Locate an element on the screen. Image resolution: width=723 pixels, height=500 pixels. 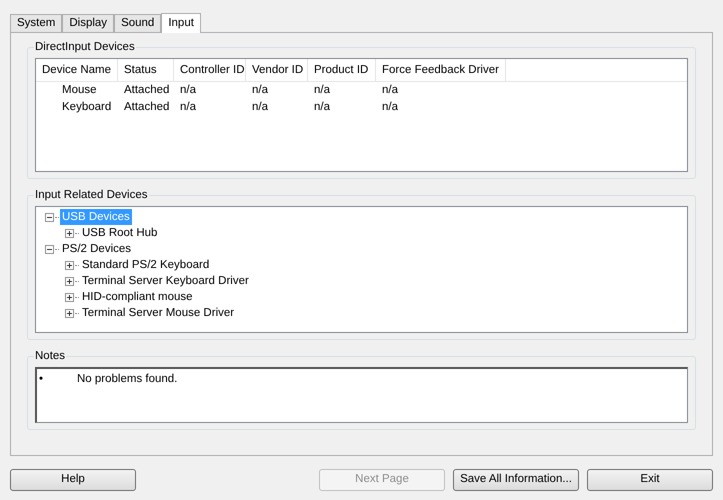
tree-item: PS/2 Devices is located at coordinates (97, 249).